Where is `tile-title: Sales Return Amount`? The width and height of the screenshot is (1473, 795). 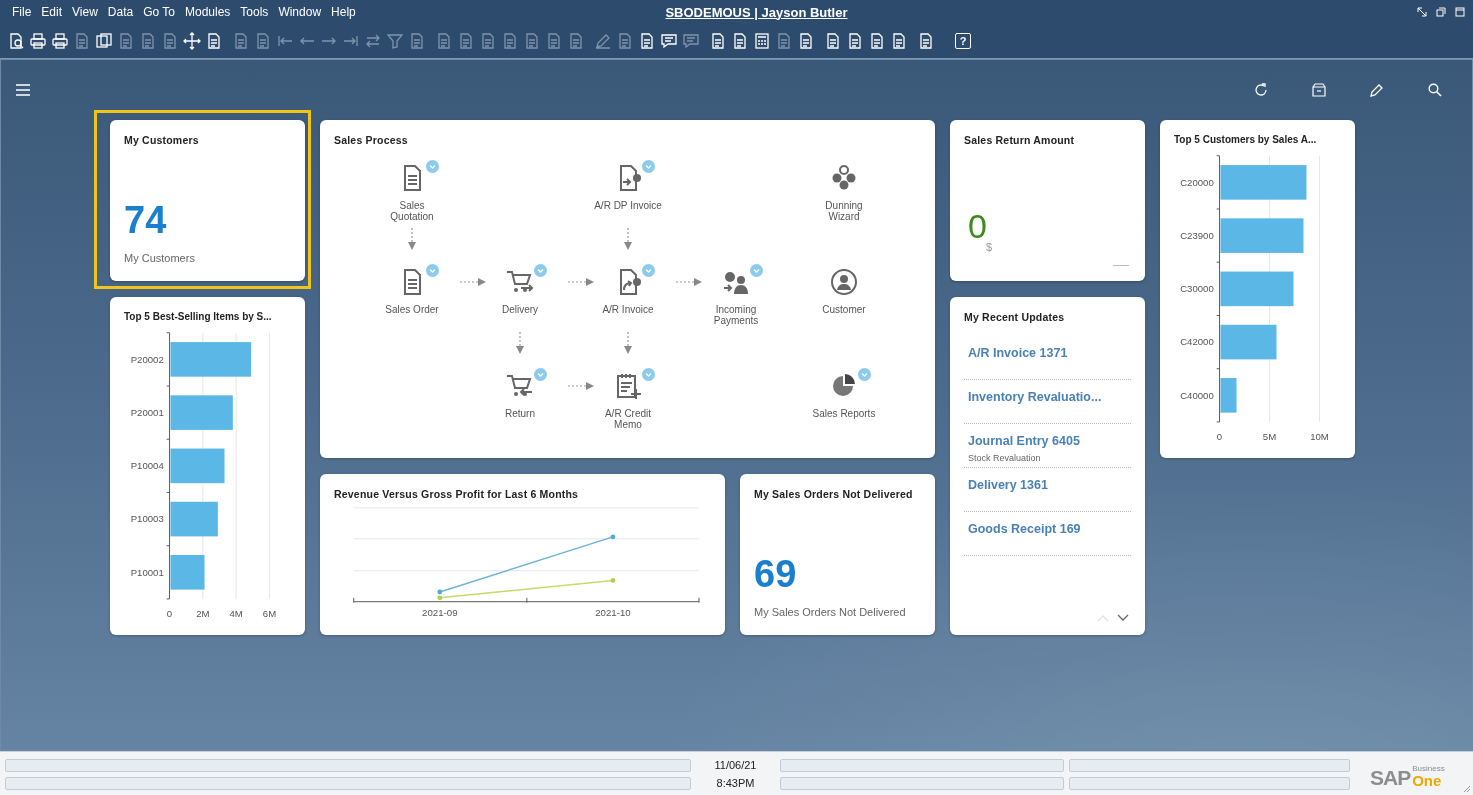 tile-title: Sales Return Amount is located at coordinates (1019, 140).